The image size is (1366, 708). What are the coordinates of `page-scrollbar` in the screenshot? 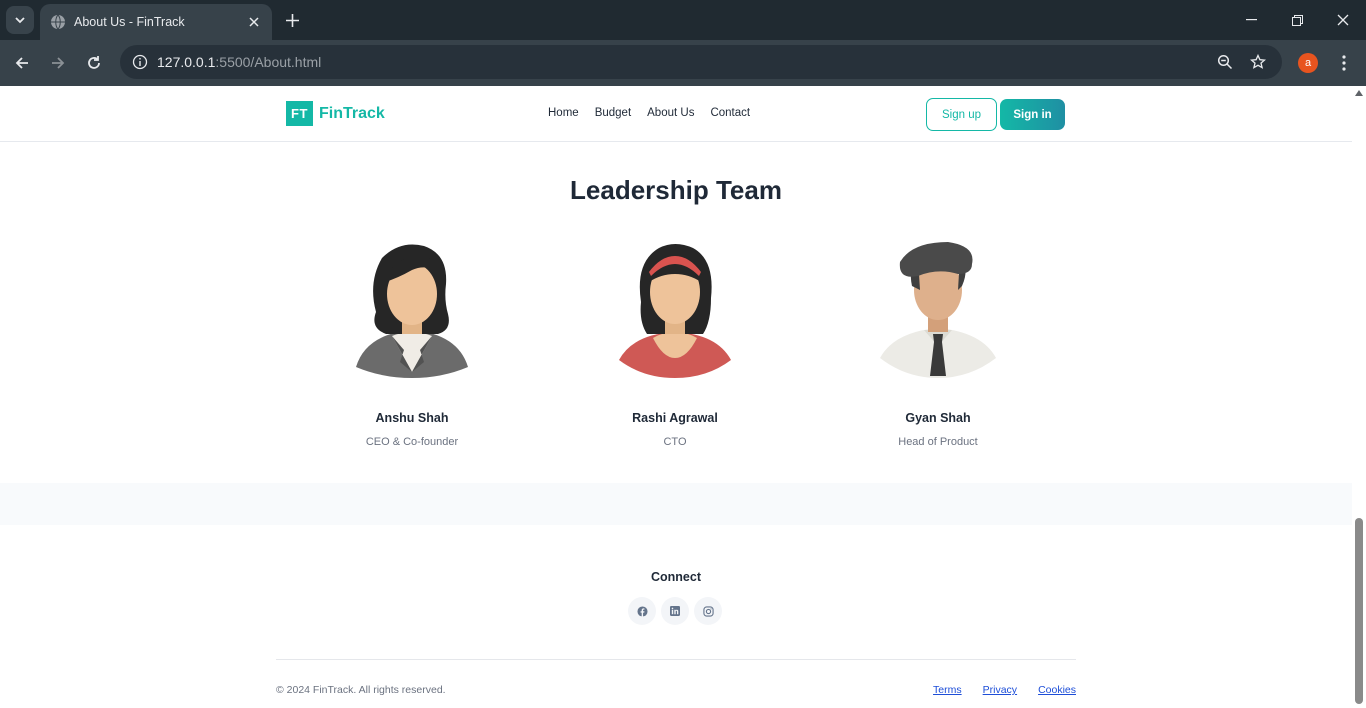 It's located at (1359, 397).